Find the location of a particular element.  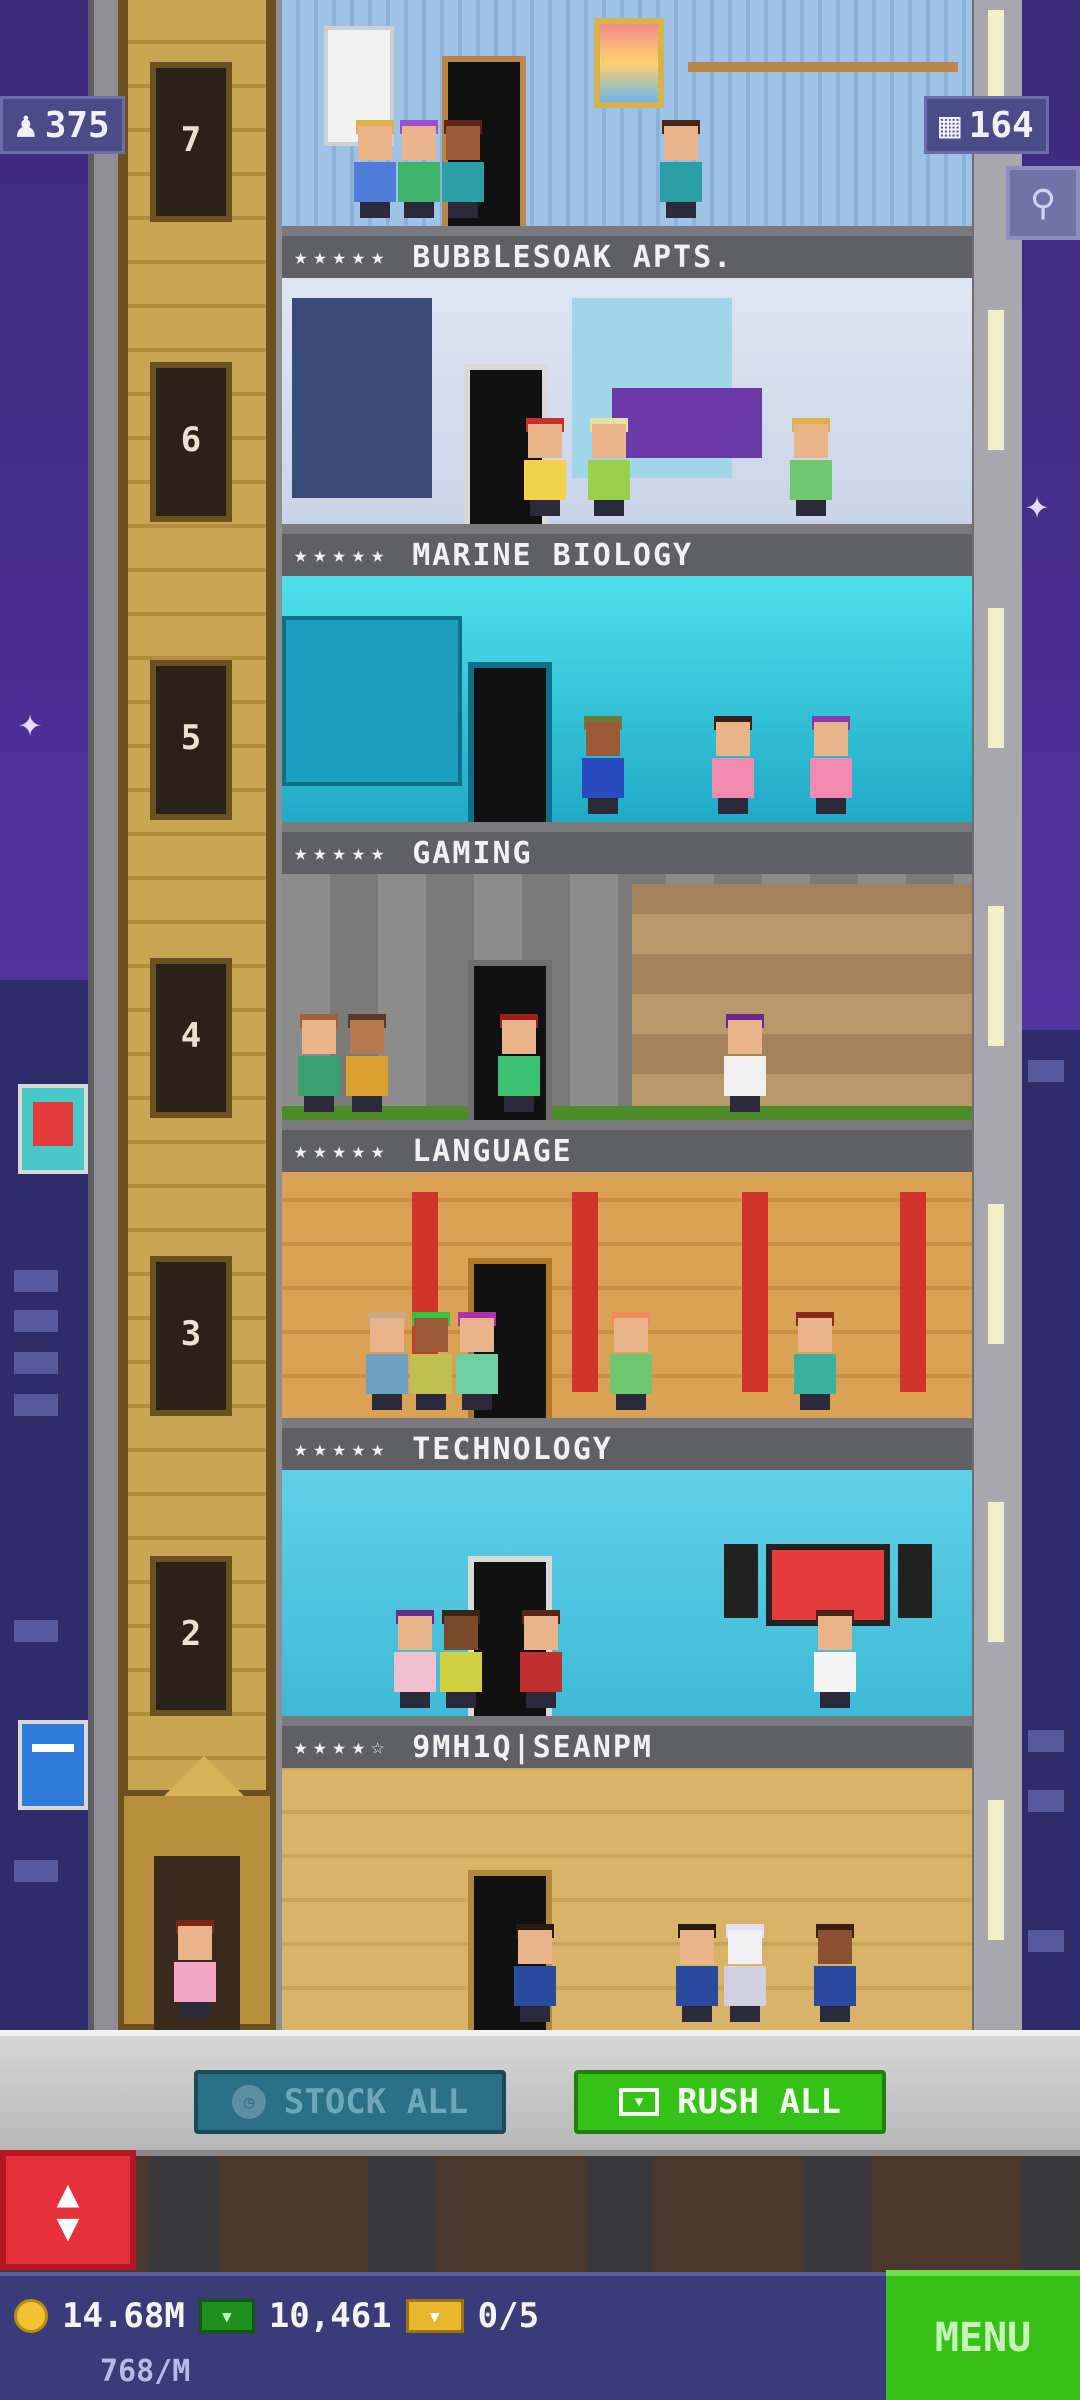

floor-number: 4 is located at coordinates (191, 1036).